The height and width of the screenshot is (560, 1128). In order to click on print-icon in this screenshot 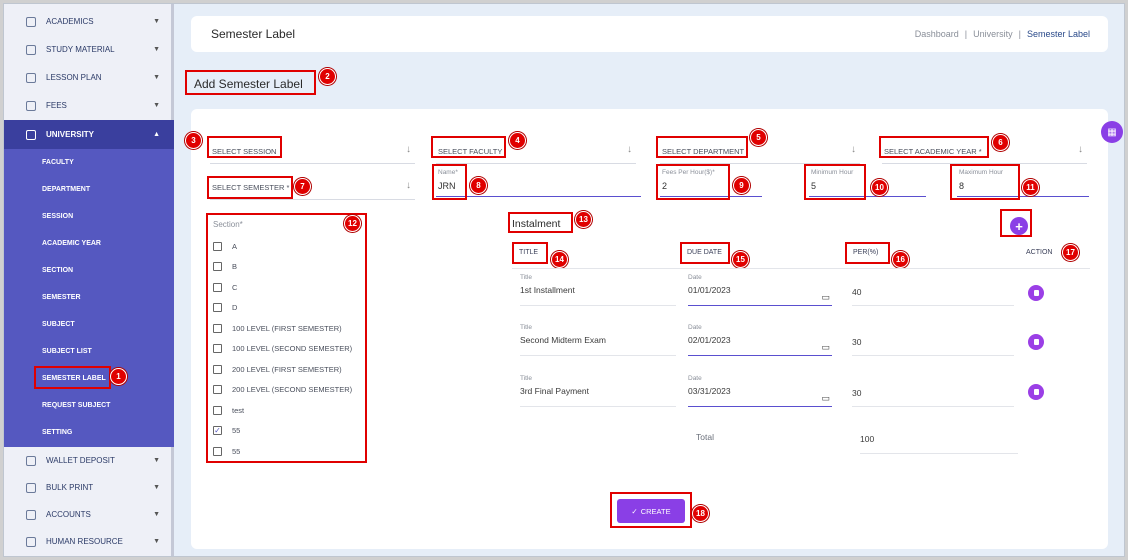, I will do `click(31, 487)`.